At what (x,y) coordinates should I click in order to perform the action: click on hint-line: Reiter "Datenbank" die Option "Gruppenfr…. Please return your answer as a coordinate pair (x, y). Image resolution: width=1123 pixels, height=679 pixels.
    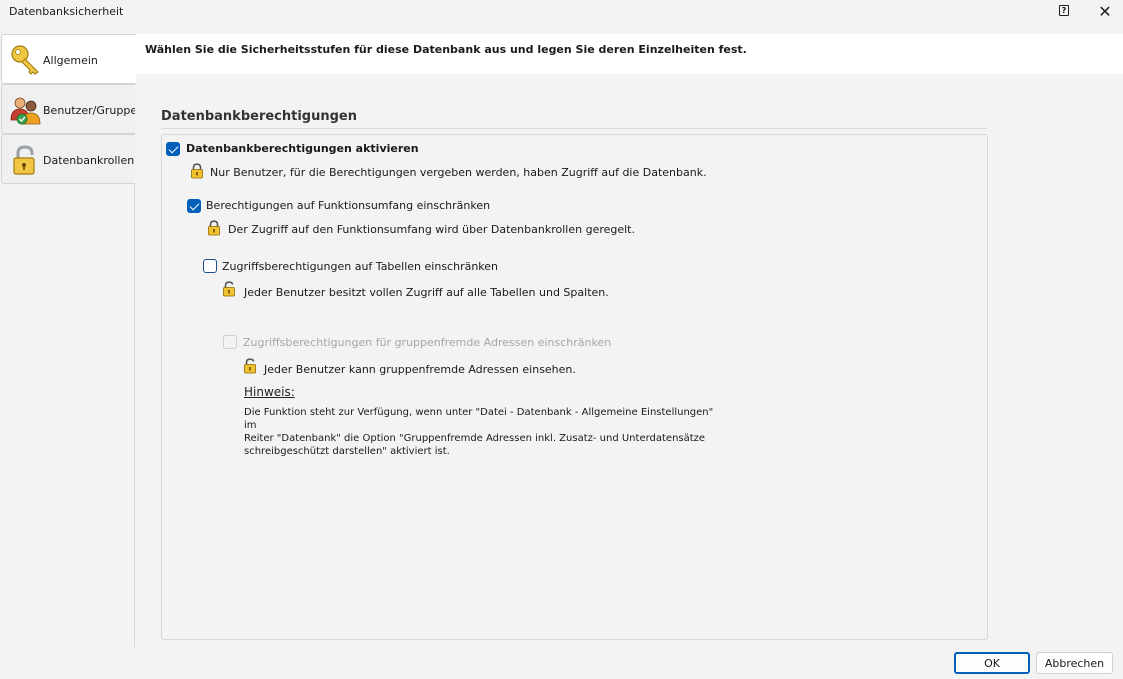
    Looking at the image, I should click on (475, 438).